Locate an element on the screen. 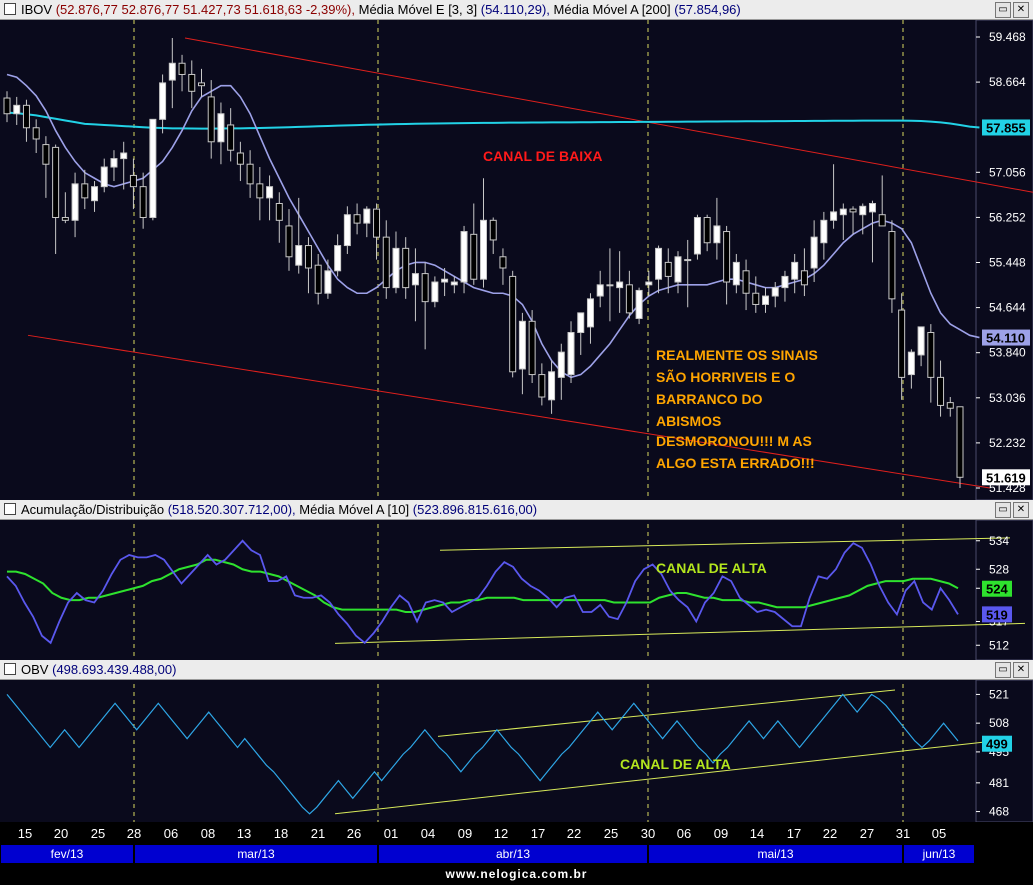 This screenshot has height=885, width=1033. axis-tick-label: 512 is located at coordinates (999, 645).